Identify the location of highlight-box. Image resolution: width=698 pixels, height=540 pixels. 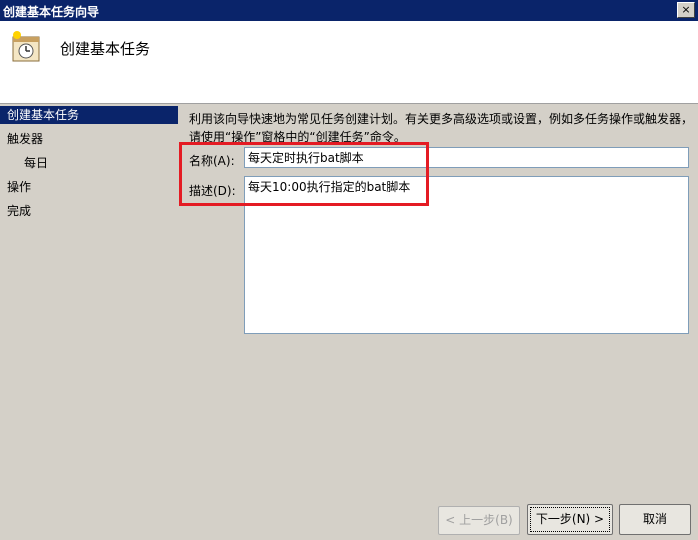
(304, 174).